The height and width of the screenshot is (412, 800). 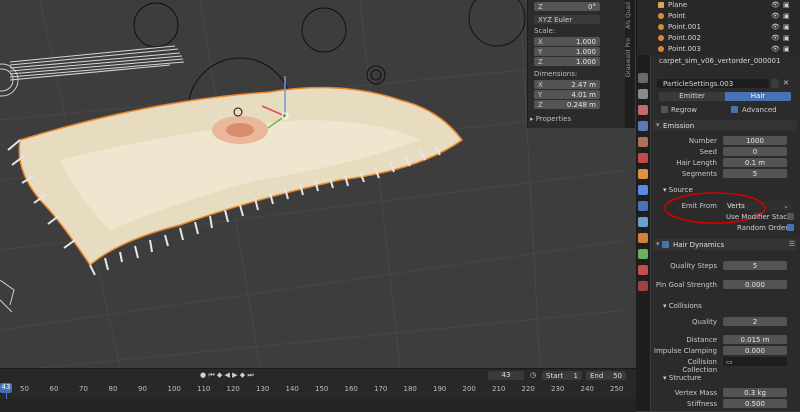 What do you see at coordinates (630, 57) in the screenshot?
I see `tab-graswald-pro: Graswald Pro` at bounding box center [630, 57].